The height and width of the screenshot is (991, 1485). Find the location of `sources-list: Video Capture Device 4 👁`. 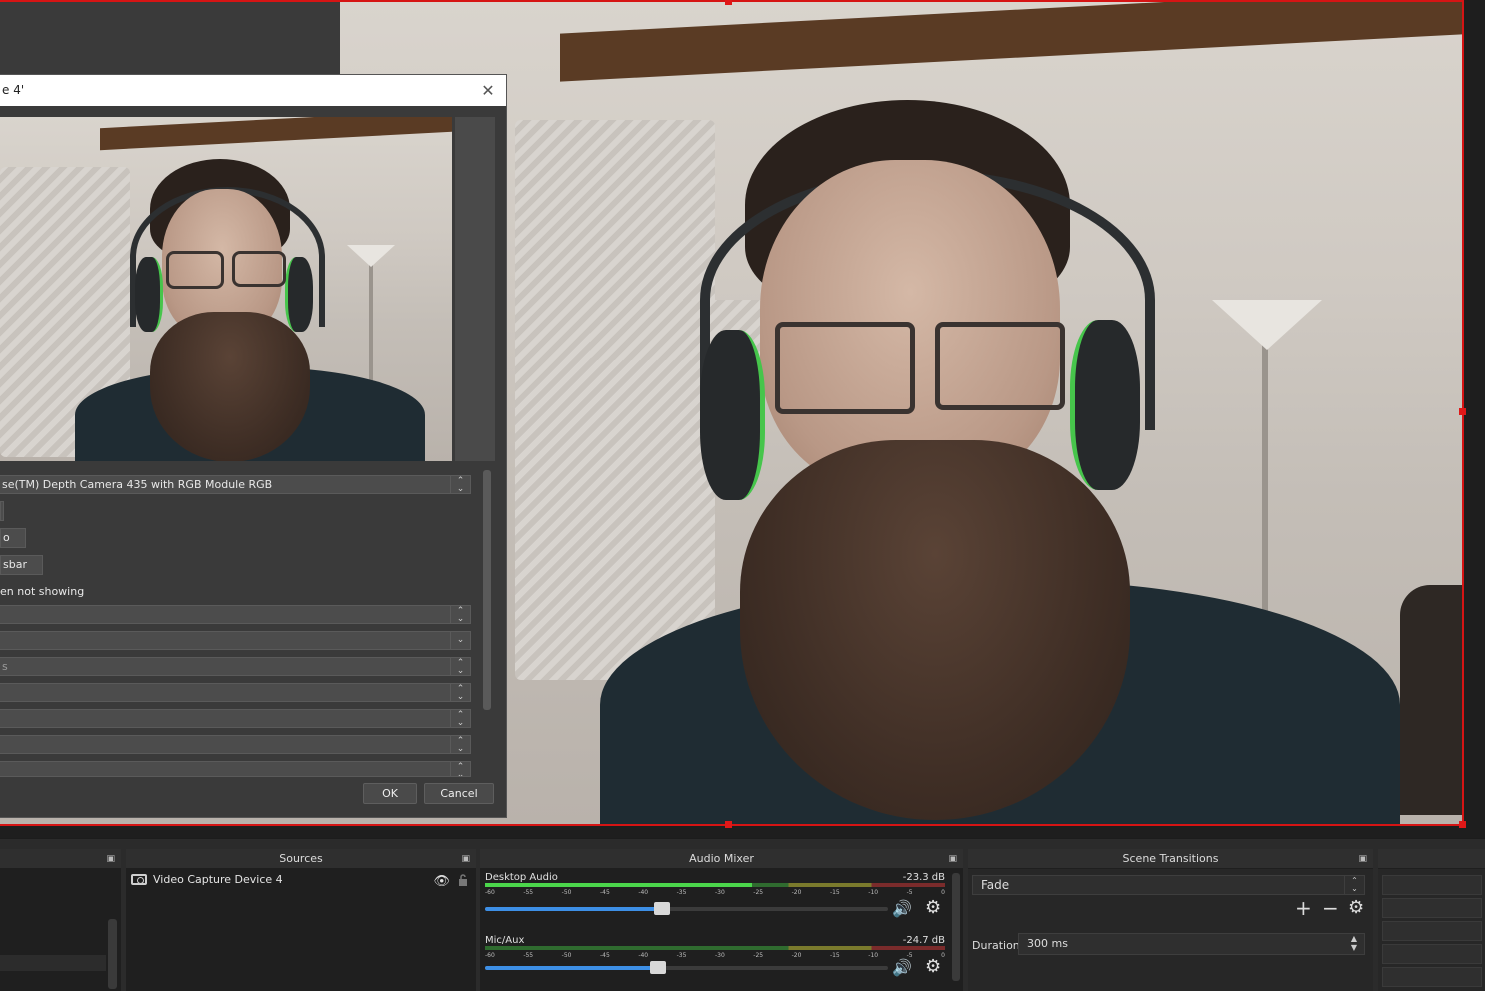

sources-list: Video Capture Device 4 👁 is located at coordinates (301, 930).